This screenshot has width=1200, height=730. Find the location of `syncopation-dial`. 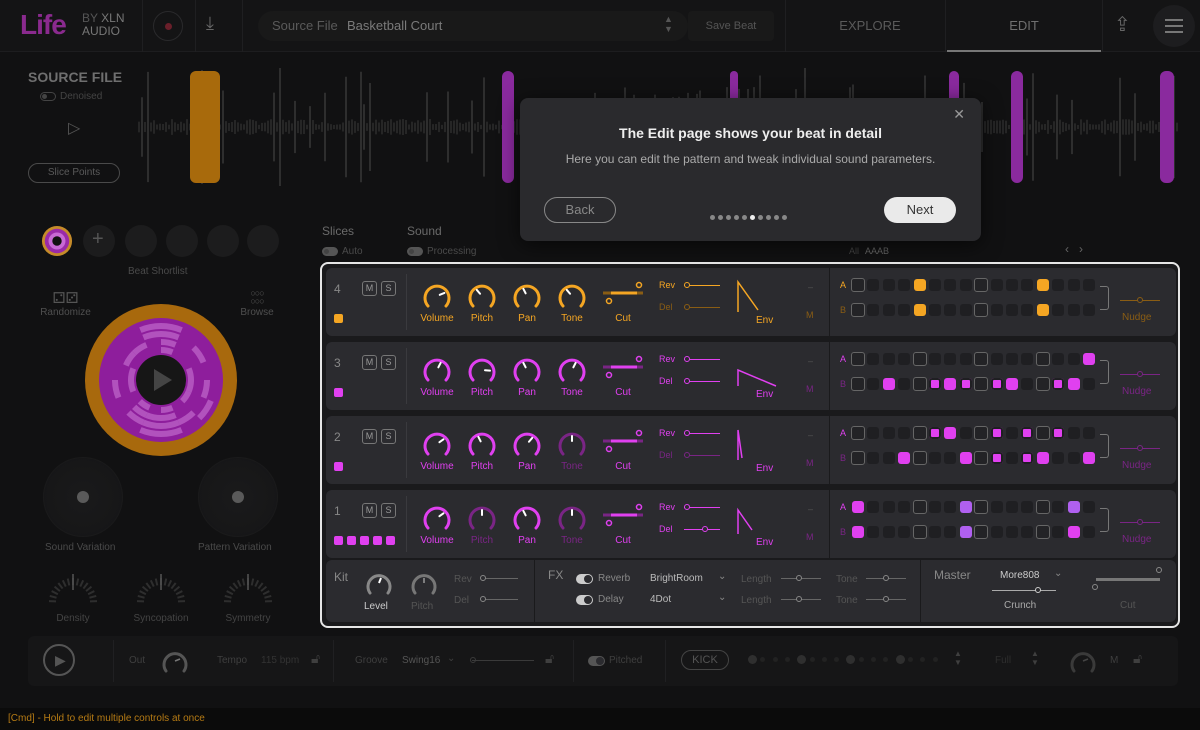

syncopation-dial is located at coordinates (161, 590).